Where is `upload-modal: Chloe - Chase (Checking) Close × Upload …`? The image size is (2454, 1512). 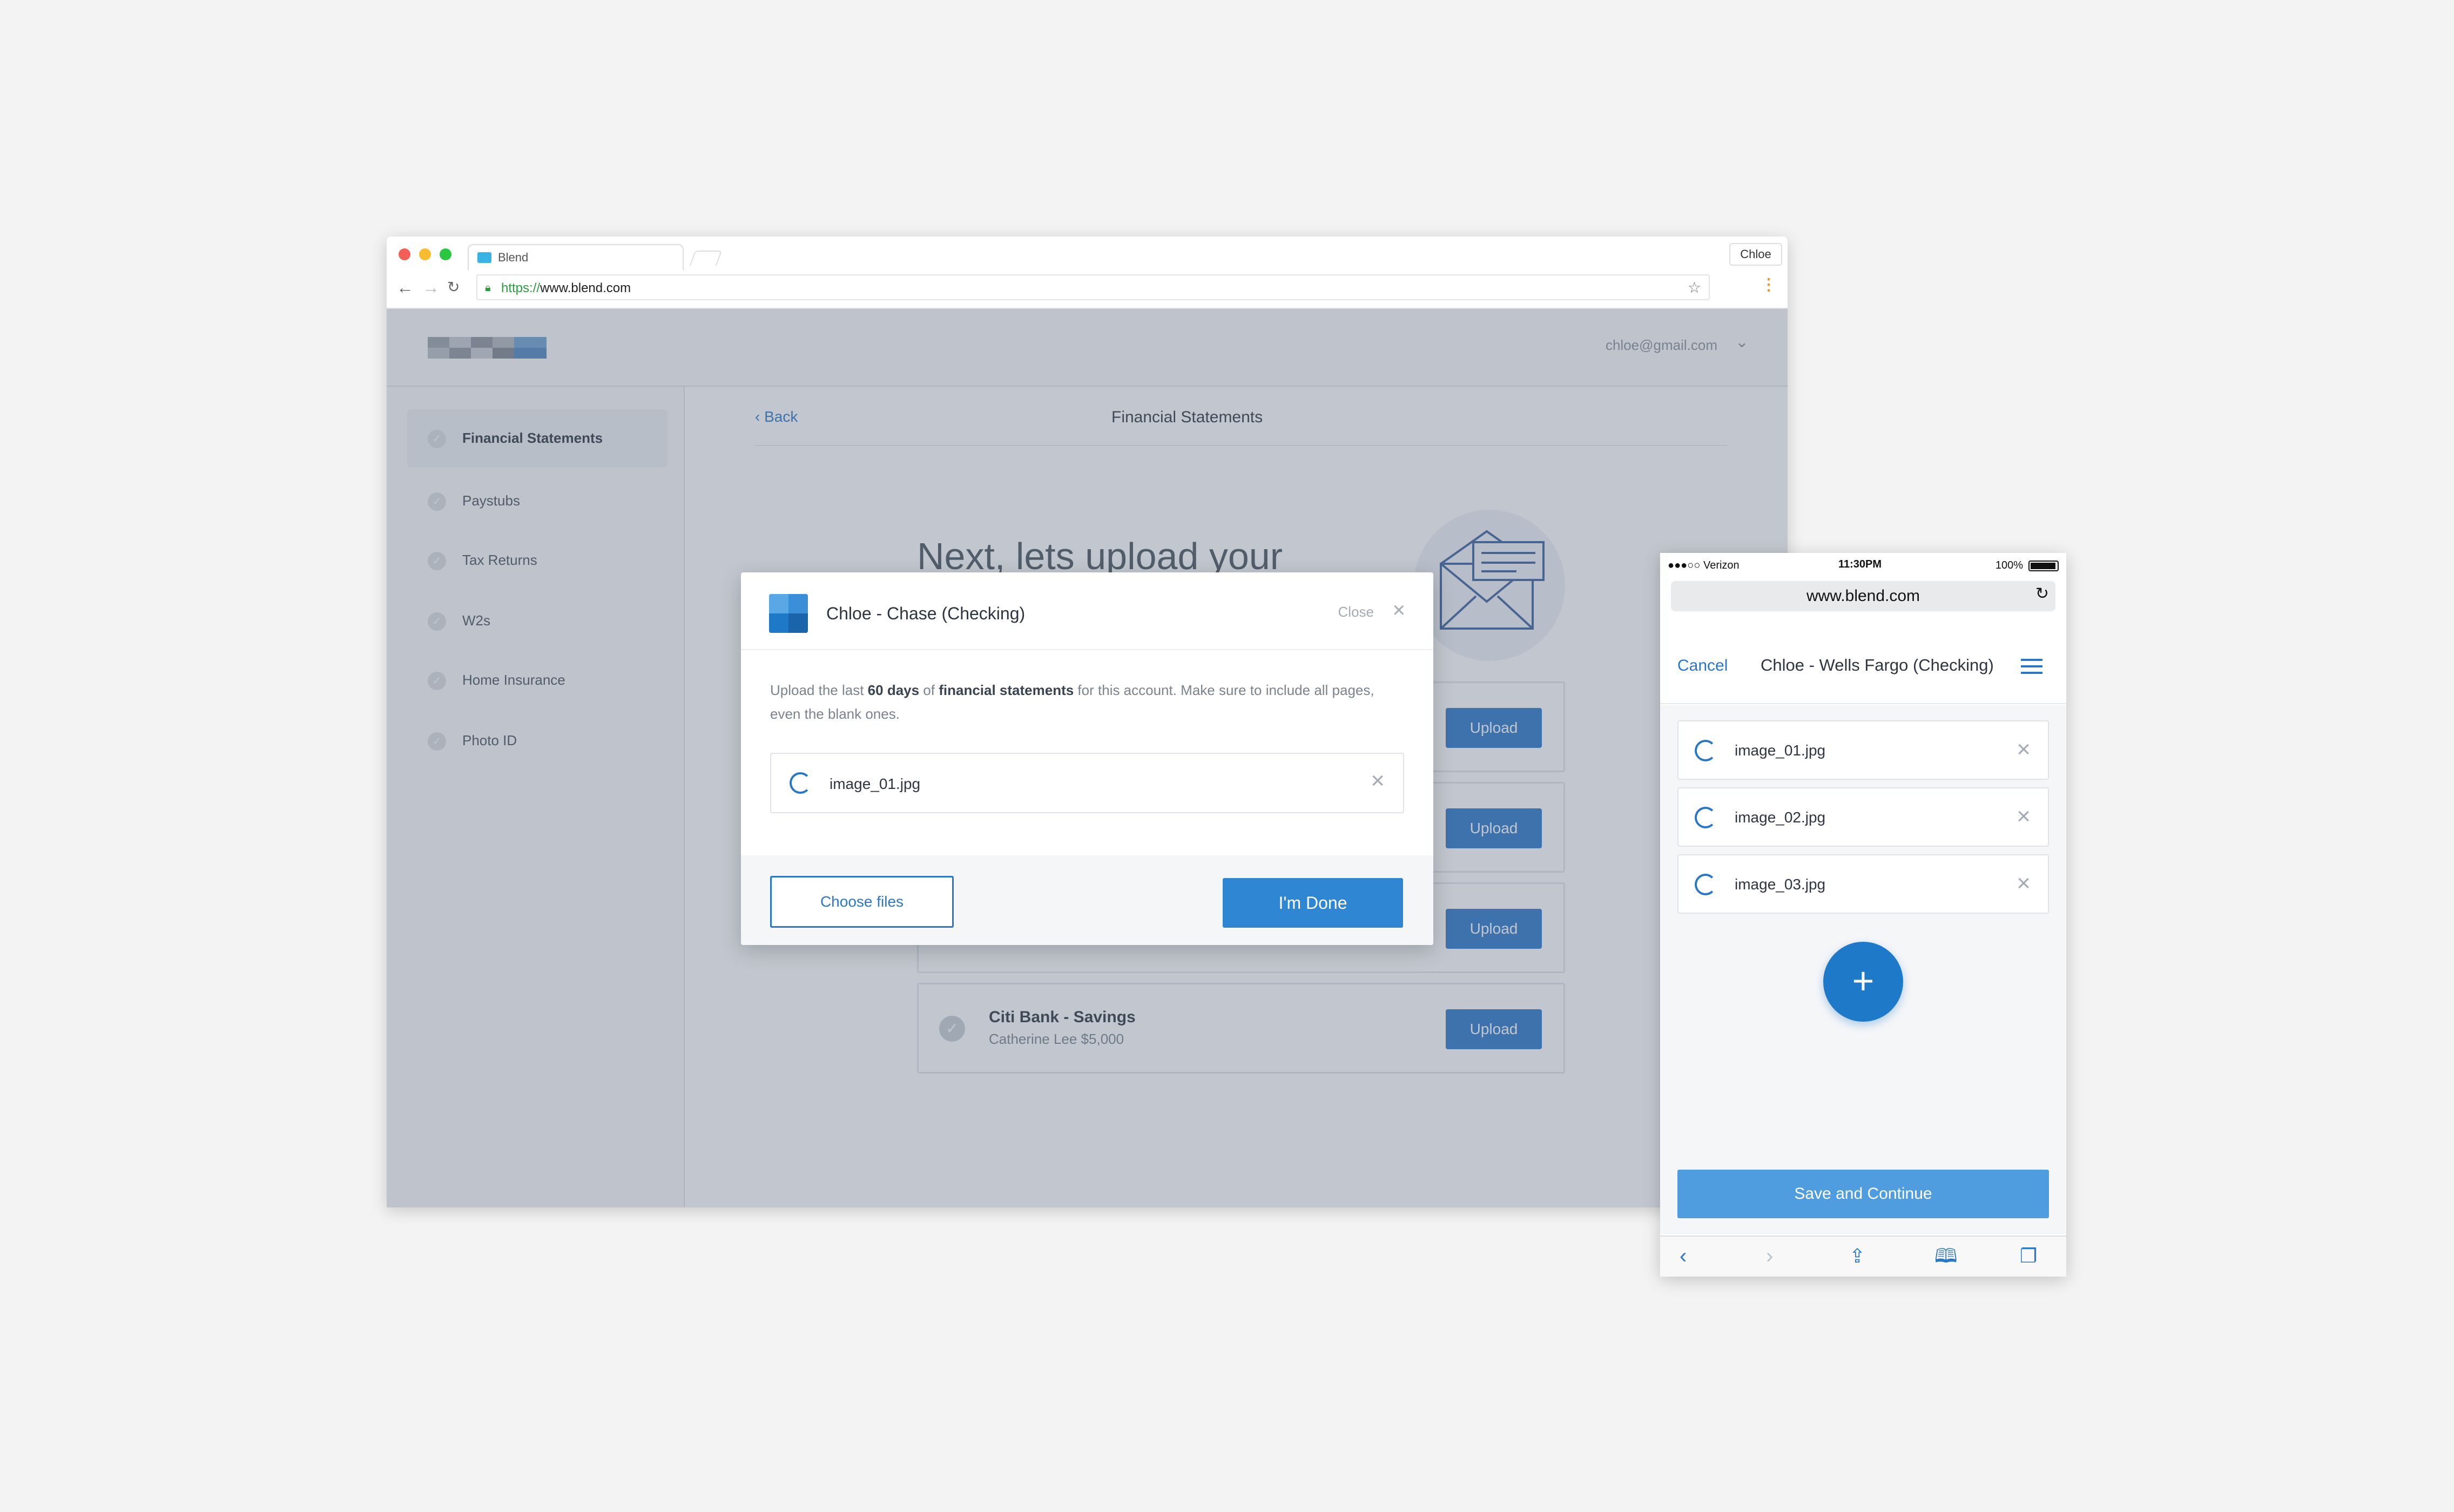
upload-modal: Chloe - Chase (Checking) Close × Upload … is located at coordinates (1087, 758).